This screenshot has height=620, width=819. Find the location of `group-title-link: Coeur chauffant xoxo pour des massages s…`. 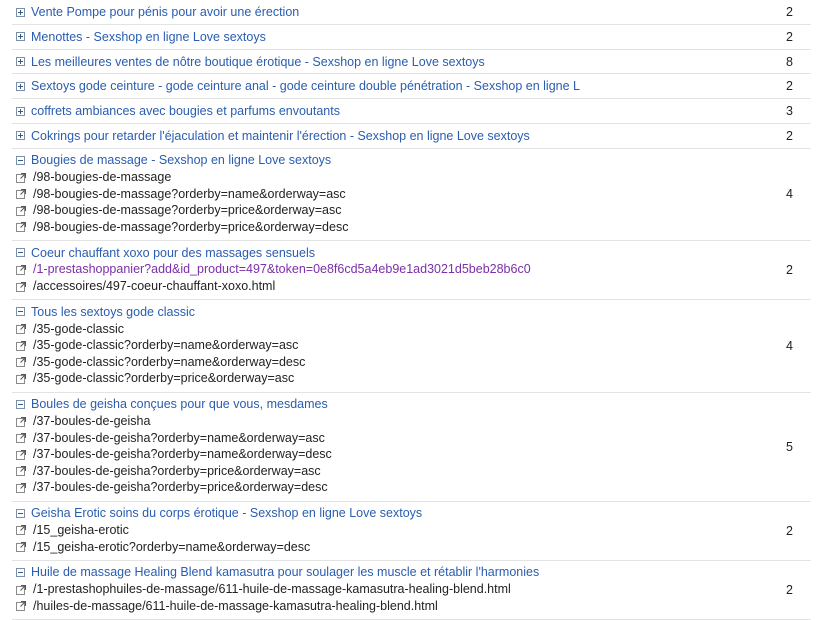

group-title-link: Coeur chauffant xoxo pour des massages s… is located at coordinates (173, 253).